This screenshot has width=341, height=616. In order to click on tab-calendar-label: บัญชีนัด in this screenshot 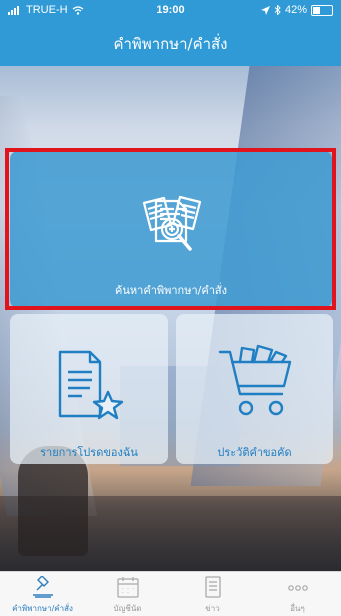, I will do `click(127, 608)`.